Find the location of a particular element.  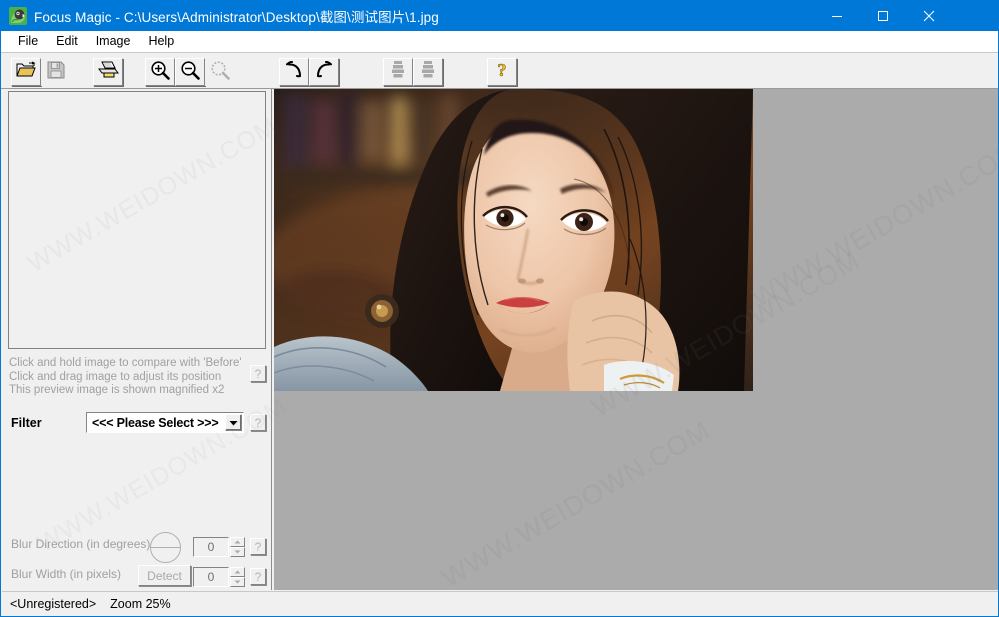

blur-width-row: Blur Width (in pixels) Detect 0 ? is located at coordinates (136, 574).